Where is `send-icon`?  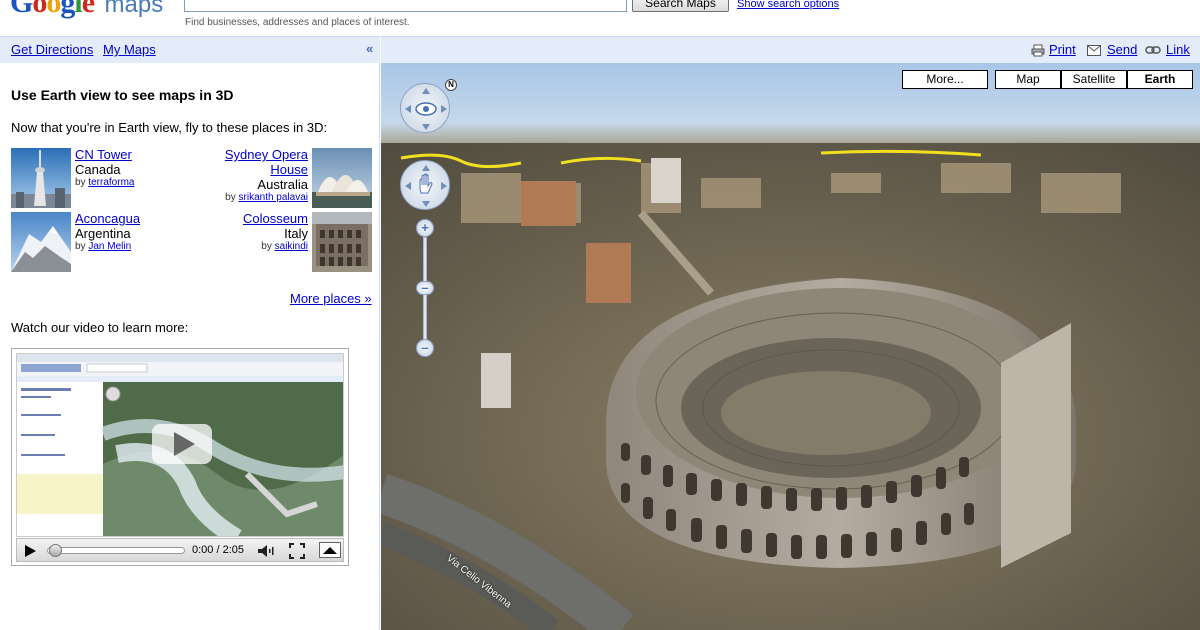 send-icon is located at coordinates (1094, 50).